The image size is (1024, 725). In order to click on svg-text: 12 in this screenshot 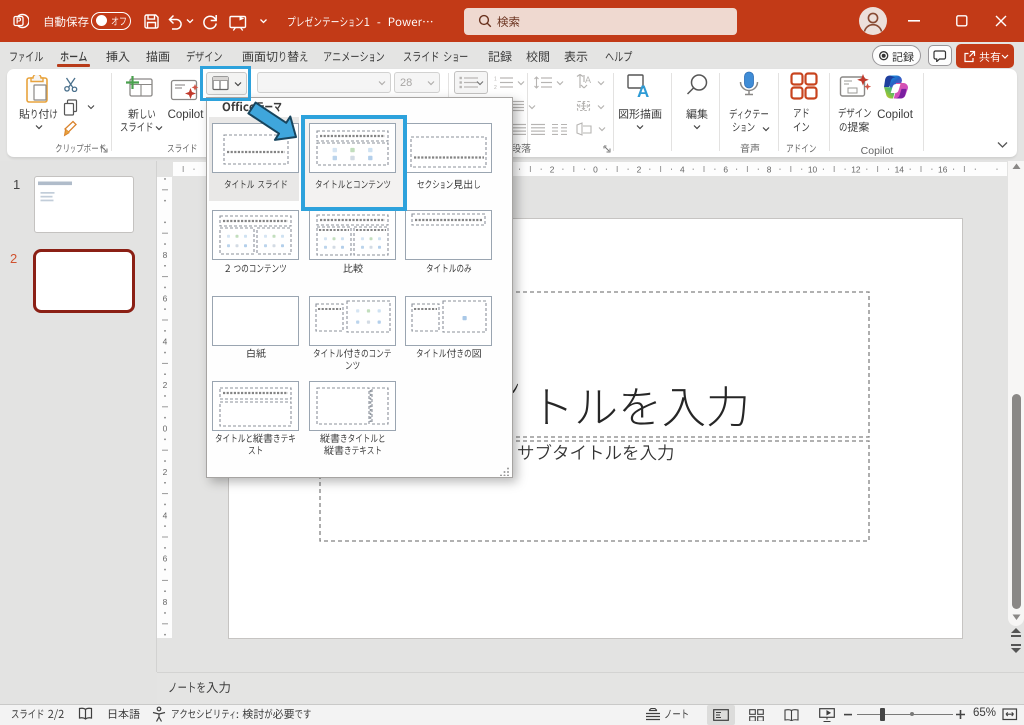, I will do `click(856, 170)`.